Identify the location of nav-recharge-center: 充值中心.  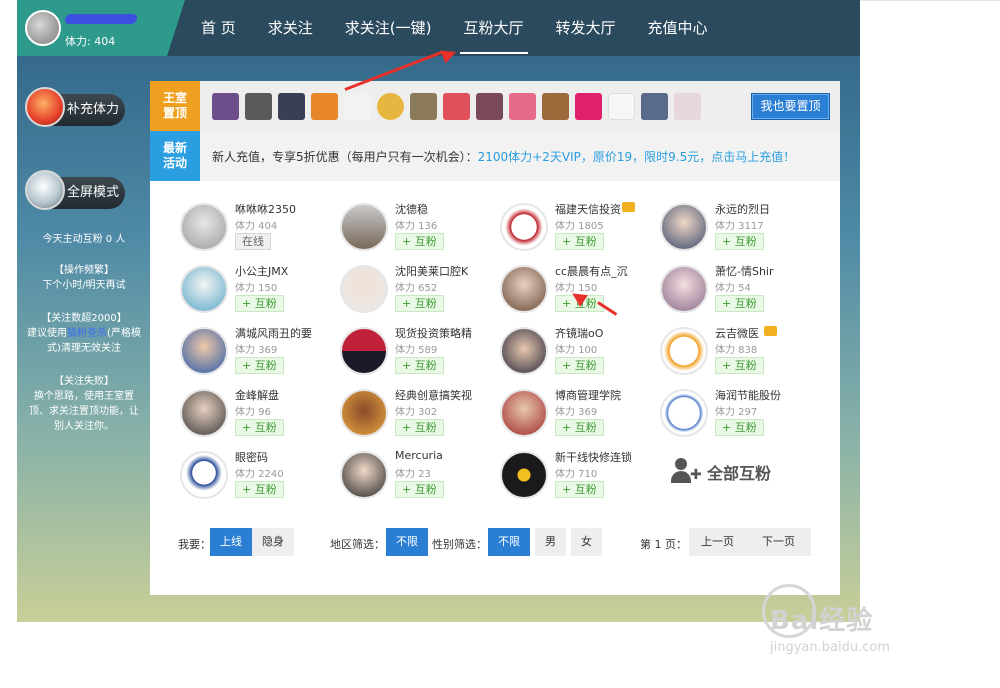
(678, 28).